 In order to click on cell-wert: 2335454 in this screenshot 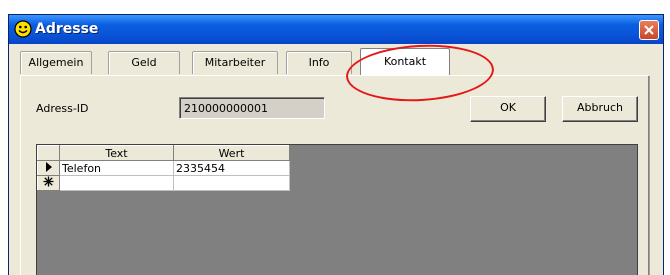, I will do `click(231, 168)`.